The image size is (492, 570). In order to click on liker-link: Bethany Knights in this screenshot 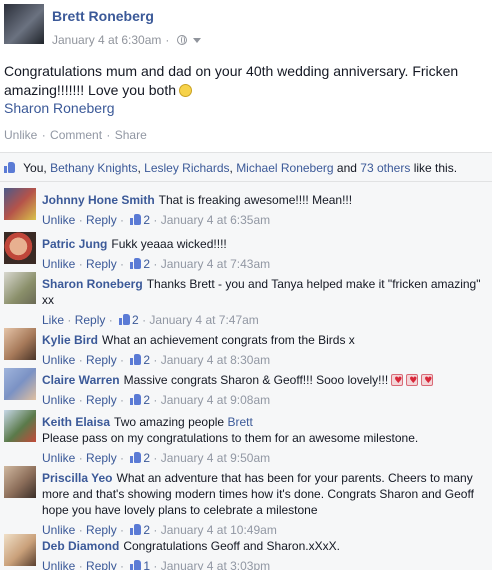, I will do `click(93, 168)`.